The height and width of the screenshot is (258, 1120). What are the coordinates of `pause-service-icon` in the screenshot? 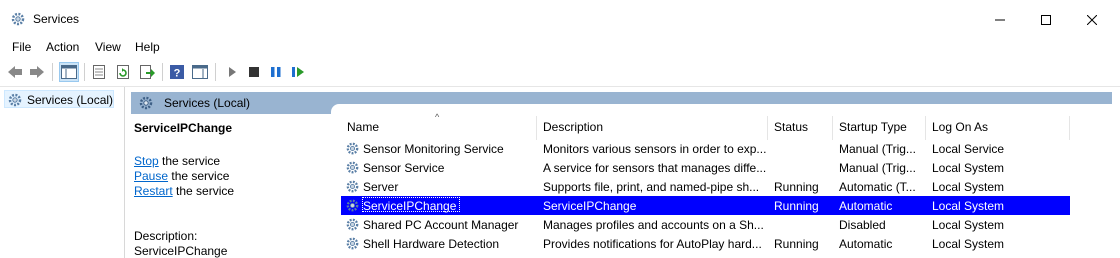 It's located at (276, 72).